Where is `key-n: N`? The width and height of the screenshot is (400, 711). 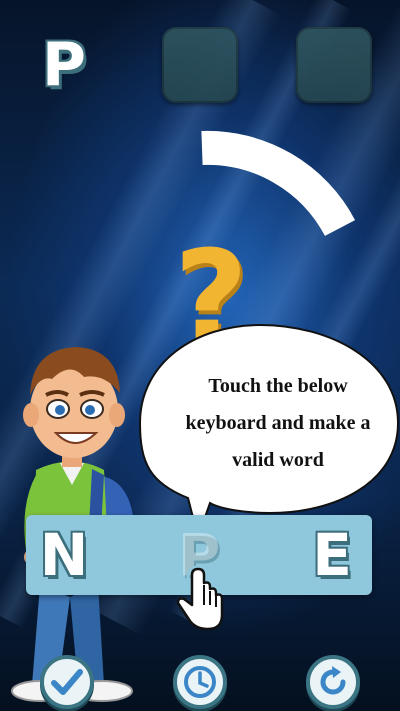 key-n: N is located at coordinates (64, 555).